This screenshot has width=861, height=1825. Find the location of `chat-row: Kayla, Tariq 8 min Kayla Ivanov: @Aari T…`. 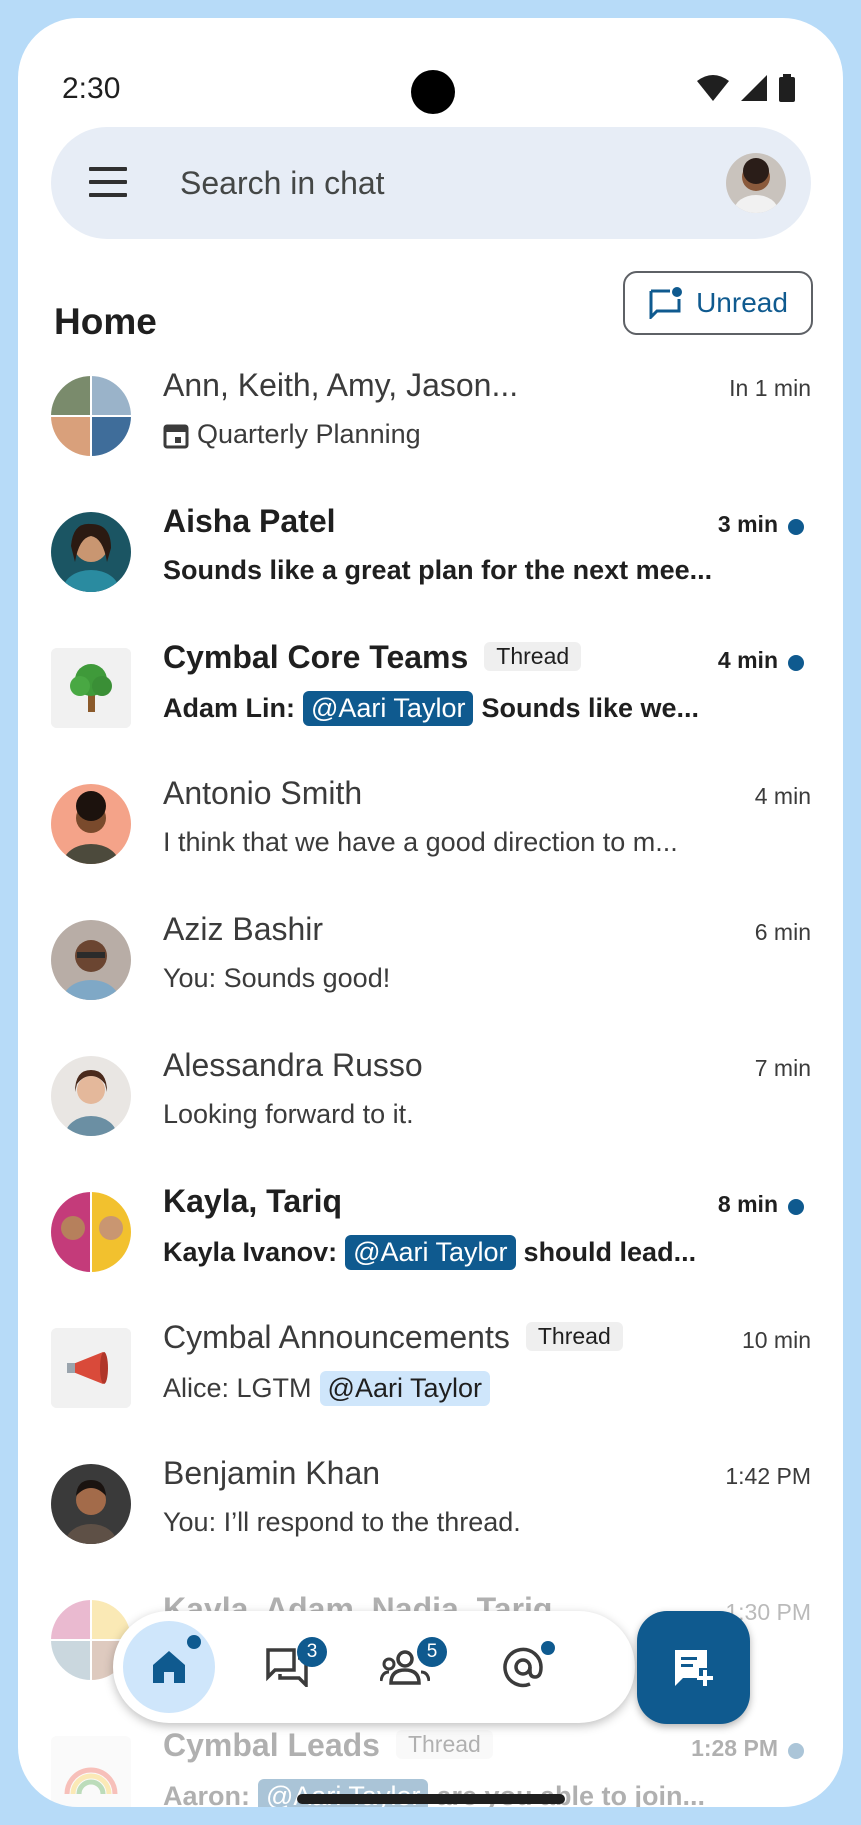

chat-row: Kayla, Tariq 8 min Kayla Ivanov: @Aari T… is located at coordinates (430, 1247).